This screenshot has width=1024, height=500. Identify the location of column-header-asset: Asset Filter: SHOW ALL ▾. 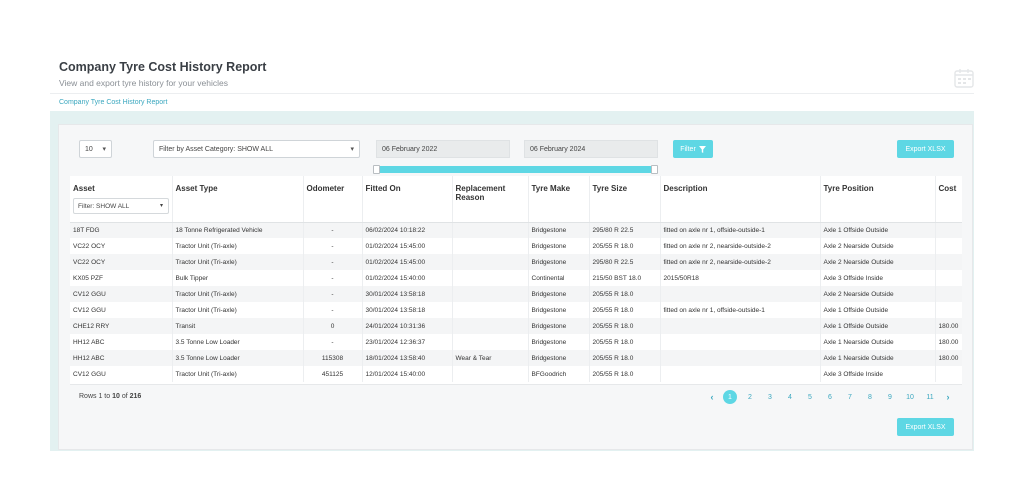
(121, 199).